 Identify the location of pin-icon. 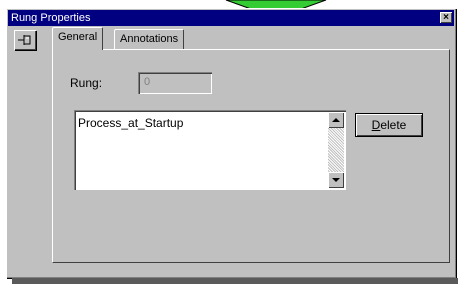
(24, 40).